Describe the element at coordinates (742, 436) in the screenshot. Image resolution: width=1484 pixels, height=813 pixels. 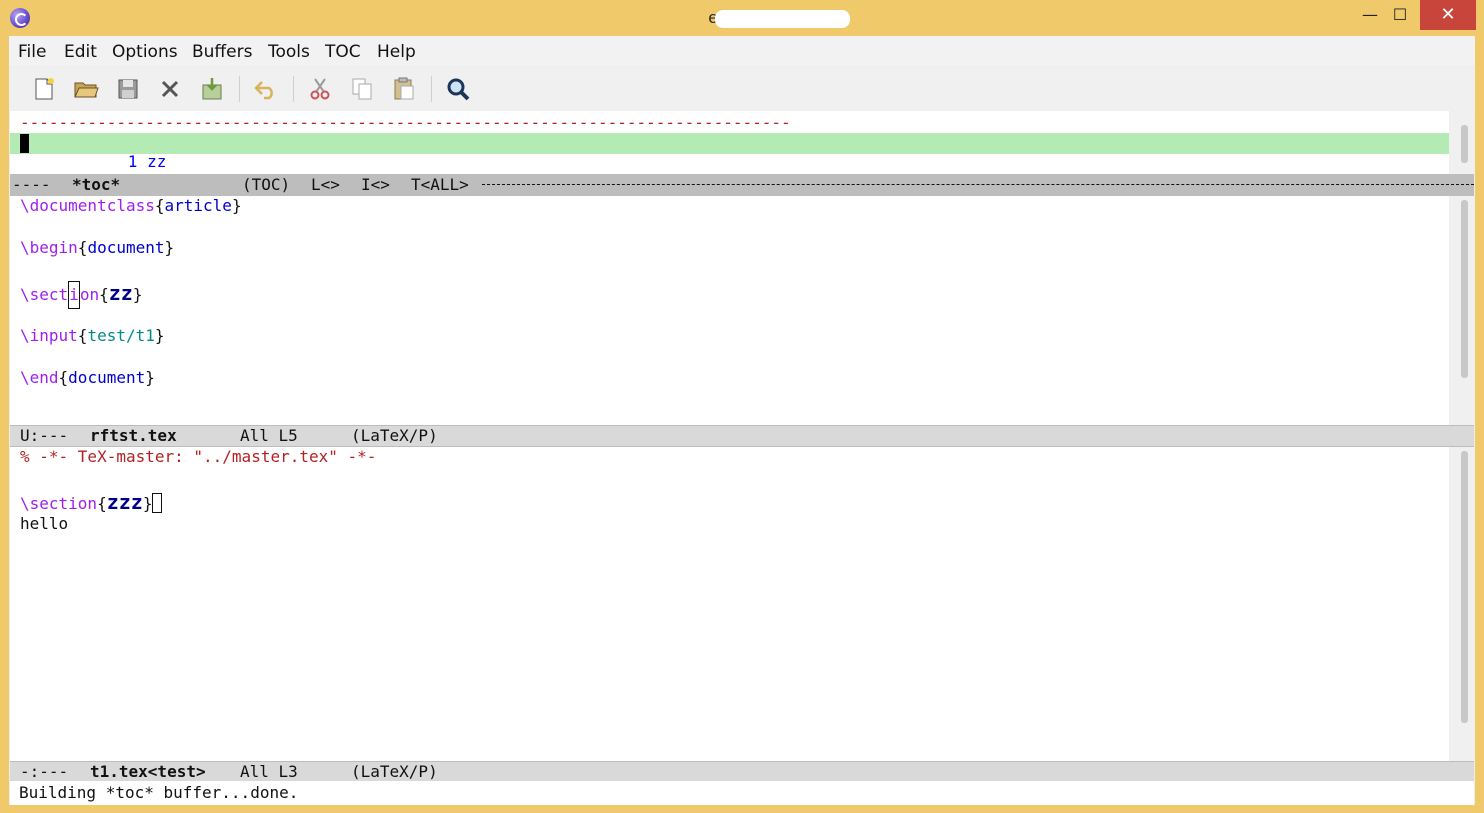
I see `main-mode-line: U:--- rftst.tex All L5 (LaTeX/P)` at that location.